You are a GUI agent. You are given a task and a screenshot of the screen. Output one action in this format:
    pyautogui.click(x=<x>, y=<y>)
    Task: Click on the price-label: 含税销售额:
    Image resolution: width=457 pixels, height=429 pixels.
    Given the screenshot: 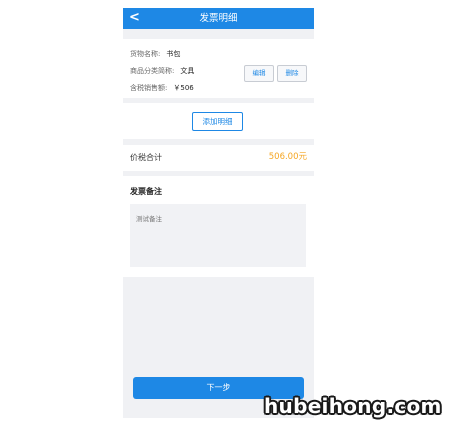 What is the action you would take?
    pyautogui.click(x=149, y=88)
    